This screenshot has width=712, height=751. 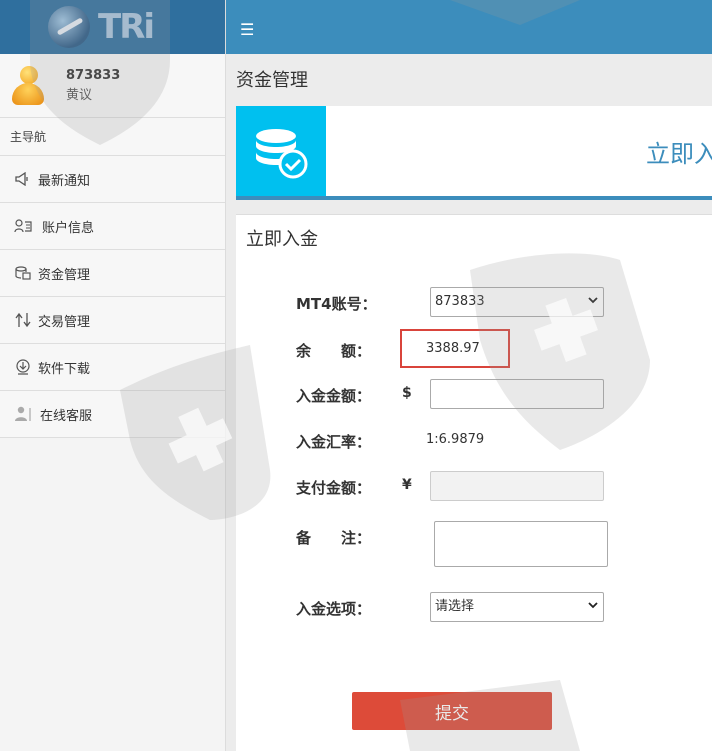 What do you see at coordinates (453, 348) in the screenshot?
I see `balance-value: 3388.97` at bounding box center [453, 348].